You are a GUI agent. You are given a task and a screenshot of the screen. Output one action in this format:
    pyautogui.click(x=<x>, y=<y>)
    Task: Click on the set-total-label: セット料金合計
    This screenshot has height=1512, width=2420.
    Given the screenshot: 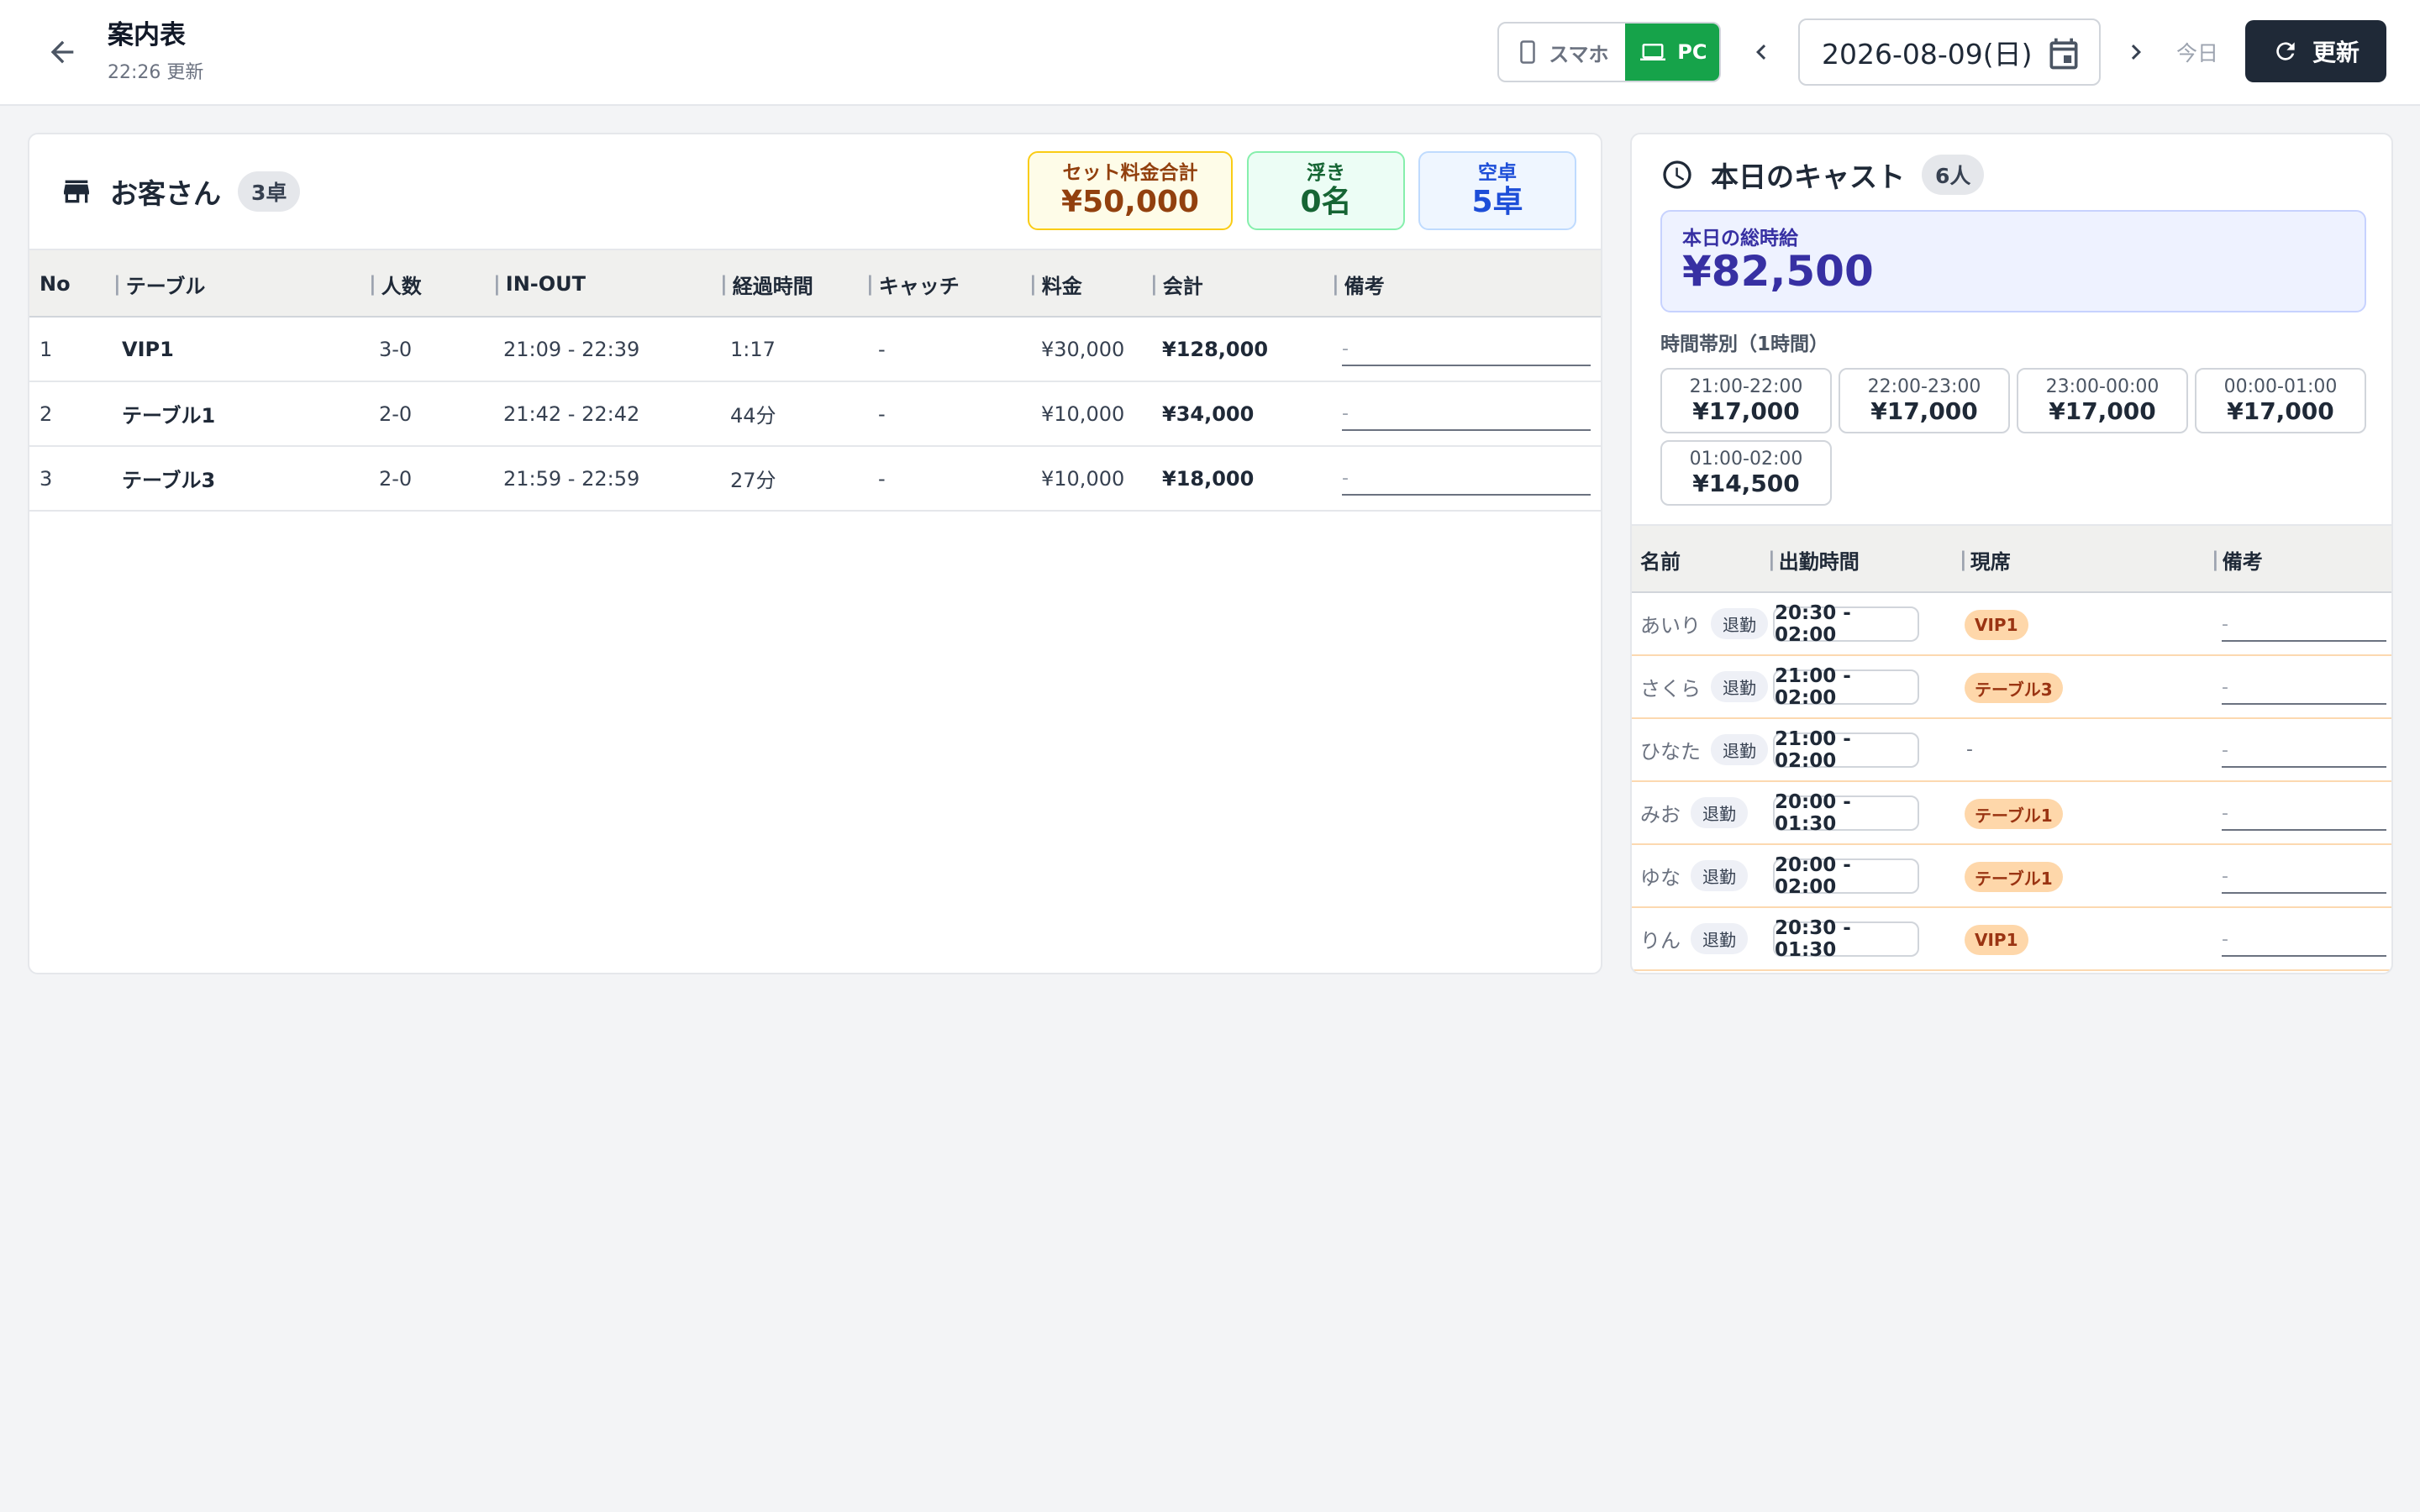 What is the action you would take?
    pyautogui.click(x=1130, y=173)
    